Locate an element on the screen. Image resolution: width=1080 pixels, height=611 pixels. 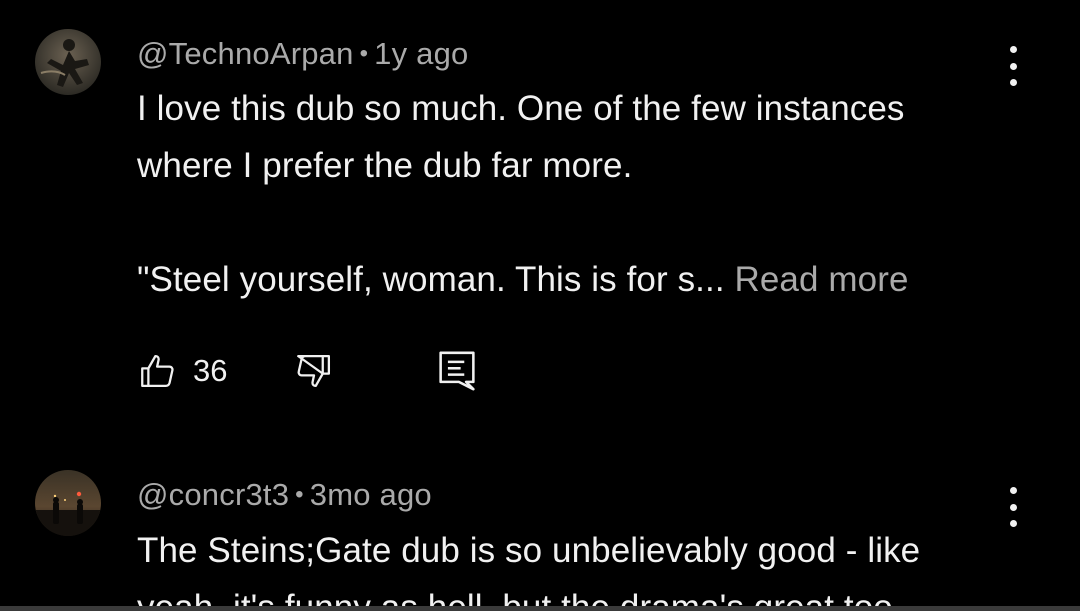
reply-icon is located at coordinates (457, 371).